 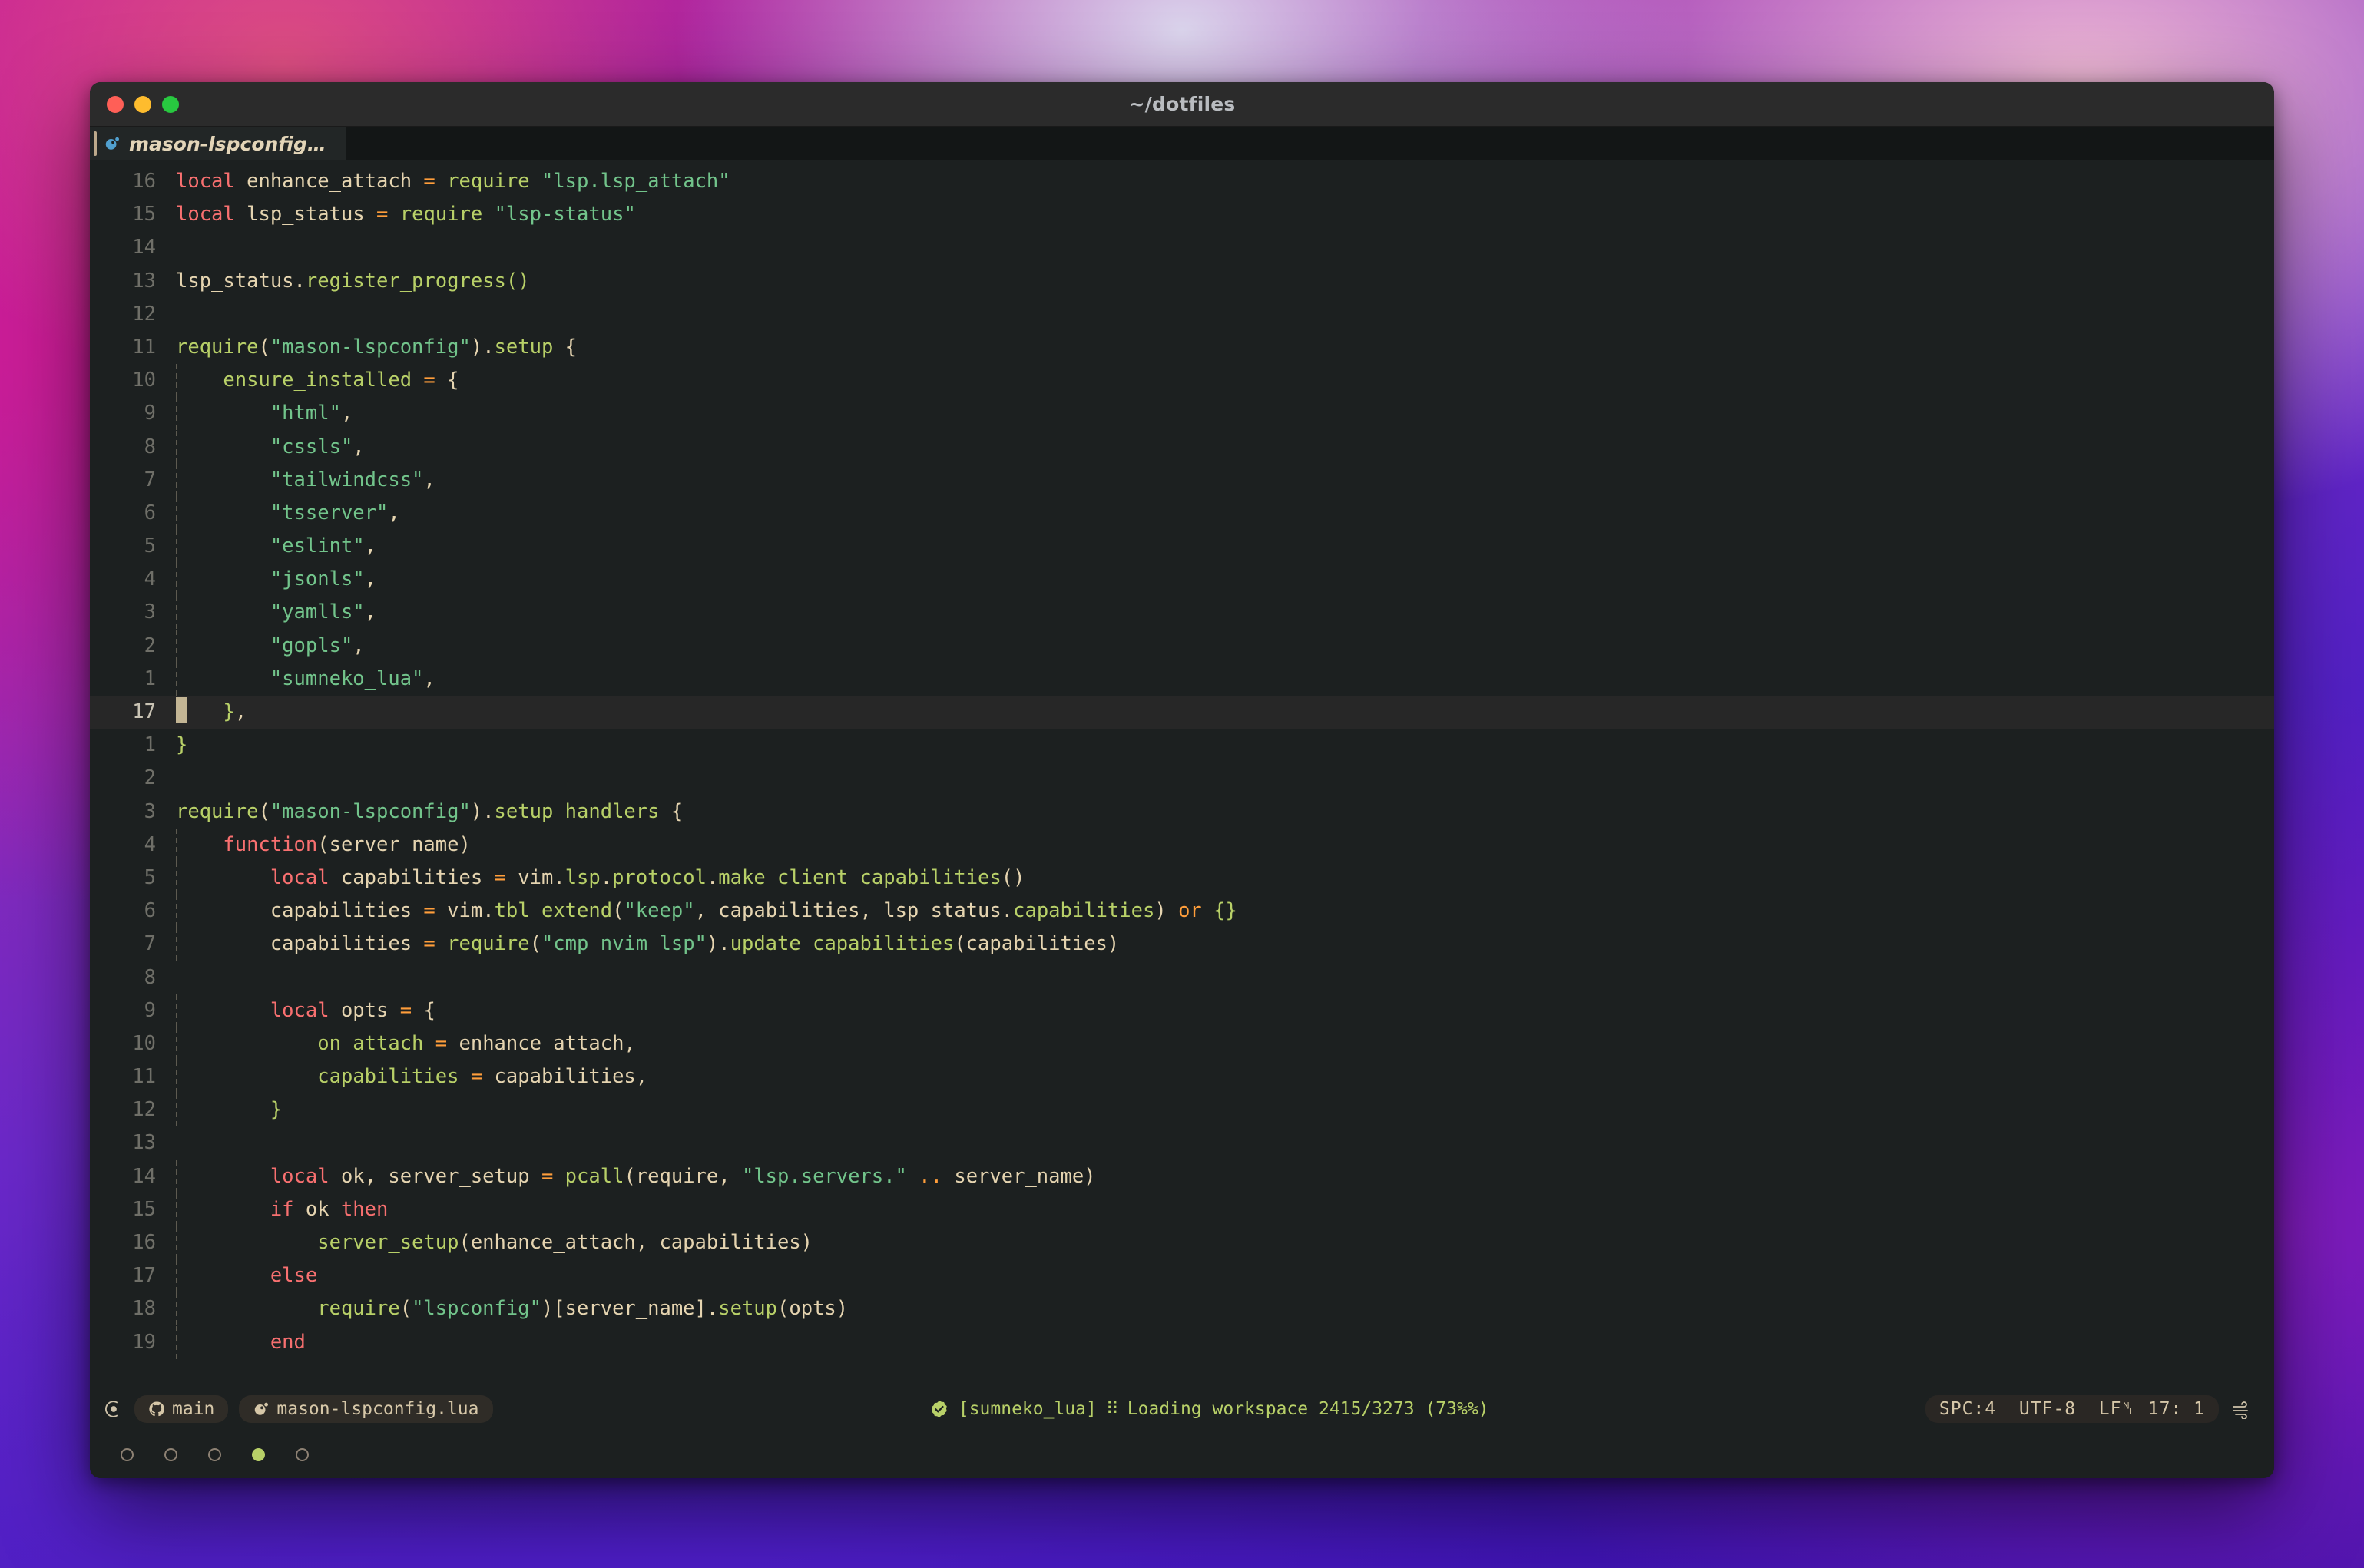 What do you see at coordinates (150, 745) in the screenshot?
I see `line-number: 1` at bounding box center [150, 745].